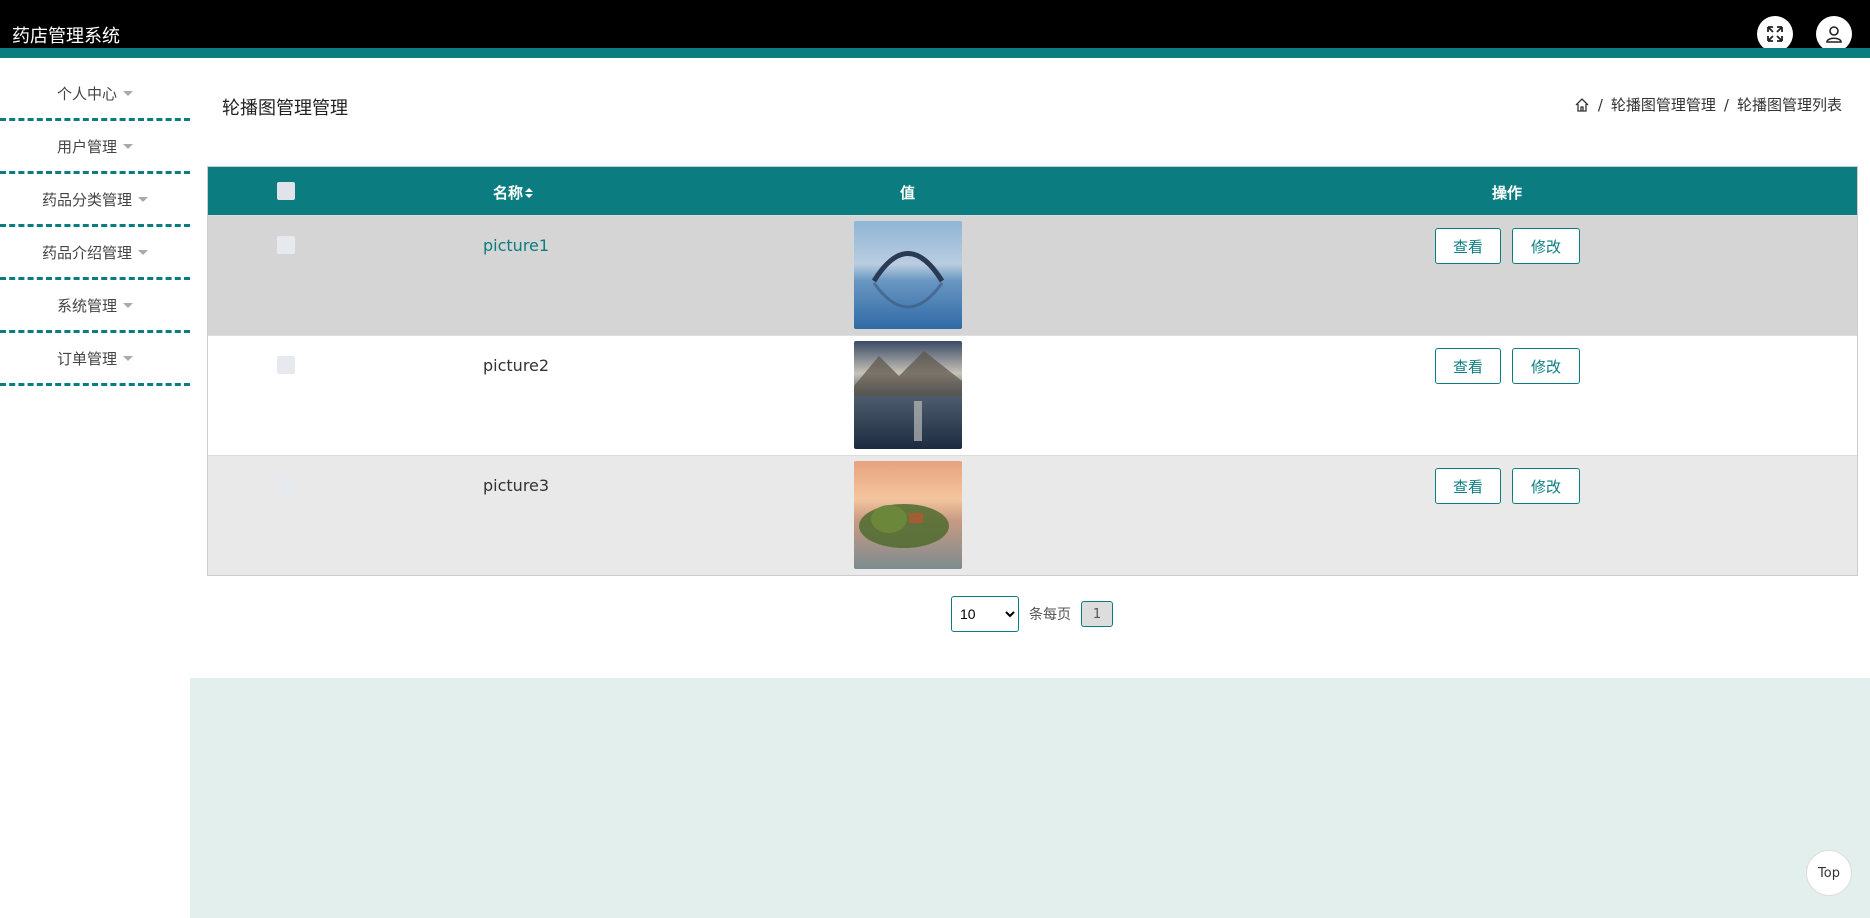 The height and width of the screenshot is (918, 1870). Describe the element at coordinates (86, 146) in the screenshot. I see `sidebar-item-label: 用户管理` at that location.